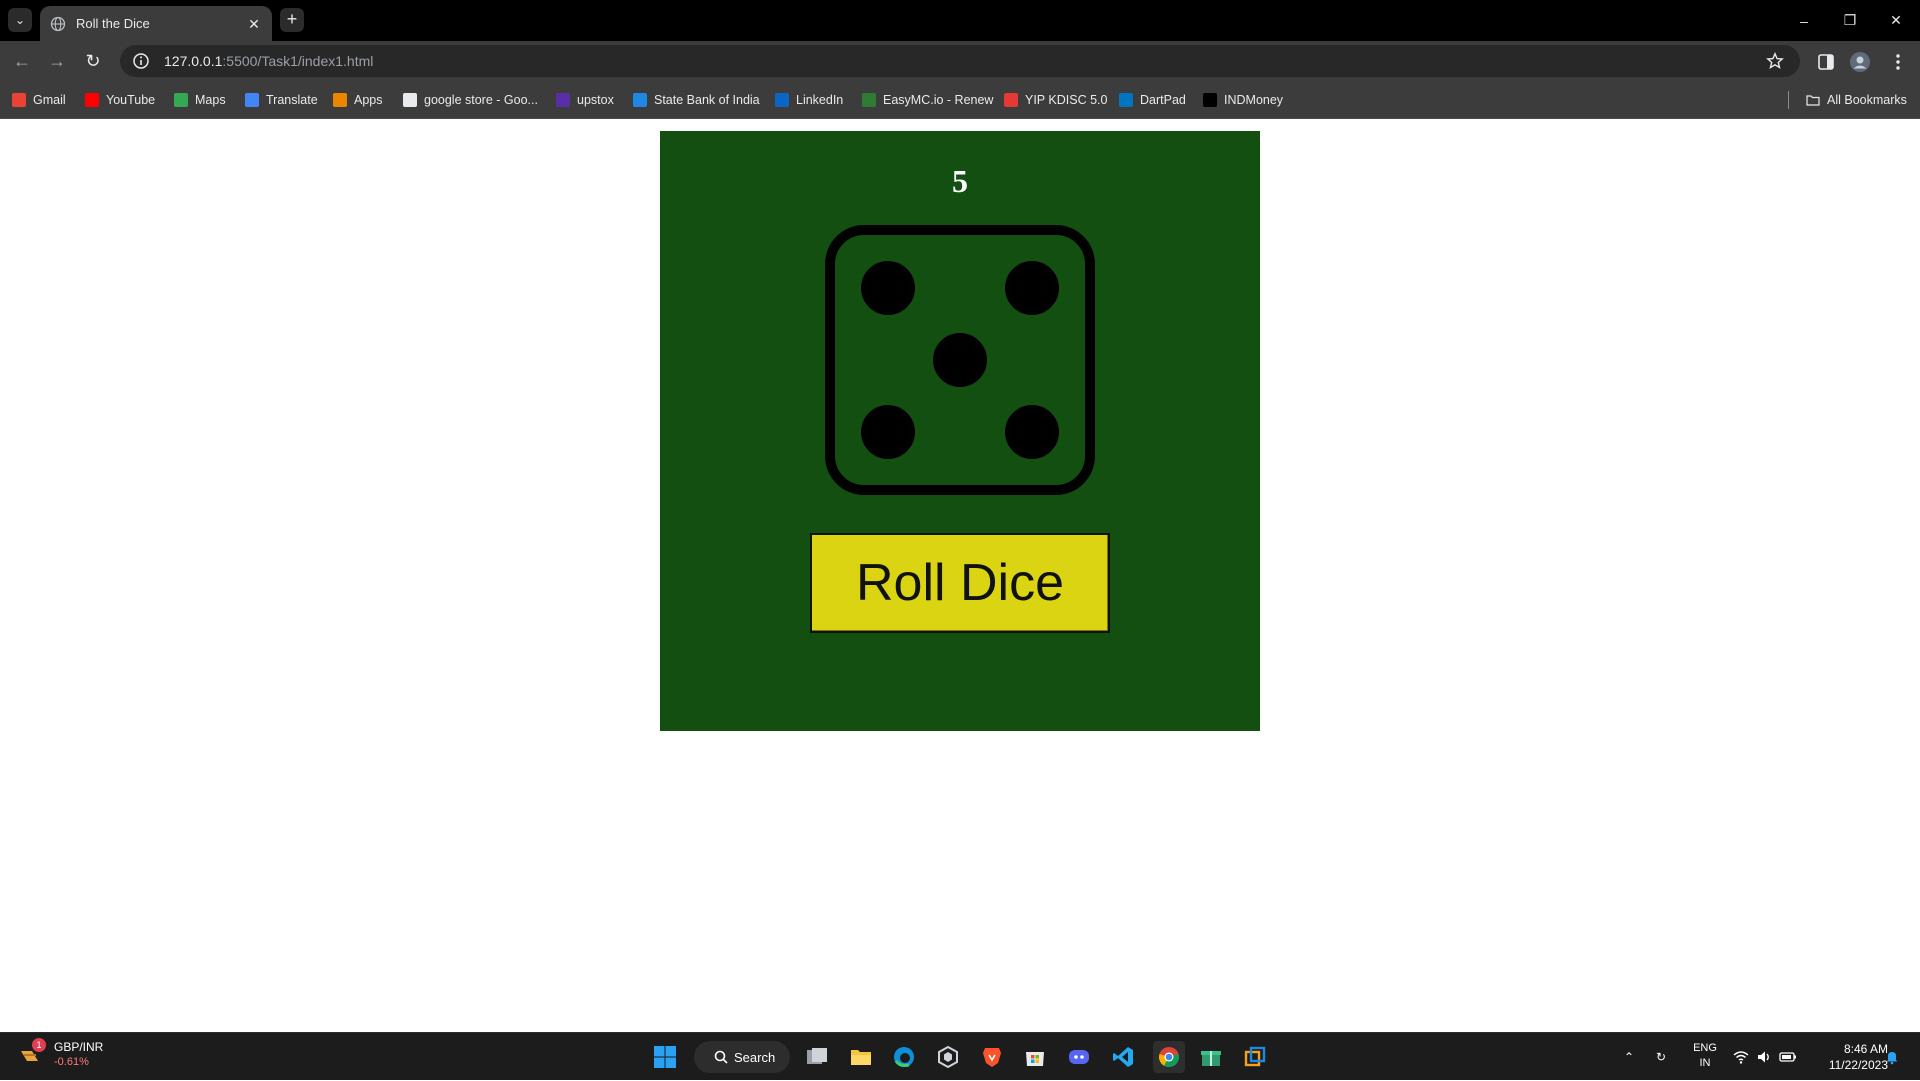 This screenshot has height=1081, width=1920. What do you see at coordinates (707, 100) in the screenshot?
I see `bookmark-label: State Bank of India` at bounding box center [707, 100].